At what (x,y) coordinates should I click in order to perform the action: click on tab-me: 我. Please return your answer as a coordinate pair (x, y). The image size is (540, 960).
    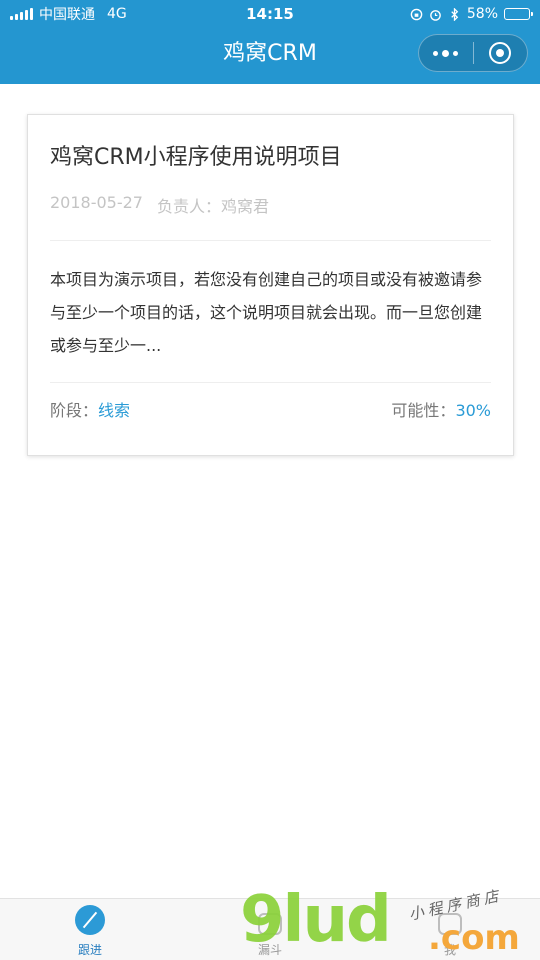
    Looking at the image, I should click on (450, 929).